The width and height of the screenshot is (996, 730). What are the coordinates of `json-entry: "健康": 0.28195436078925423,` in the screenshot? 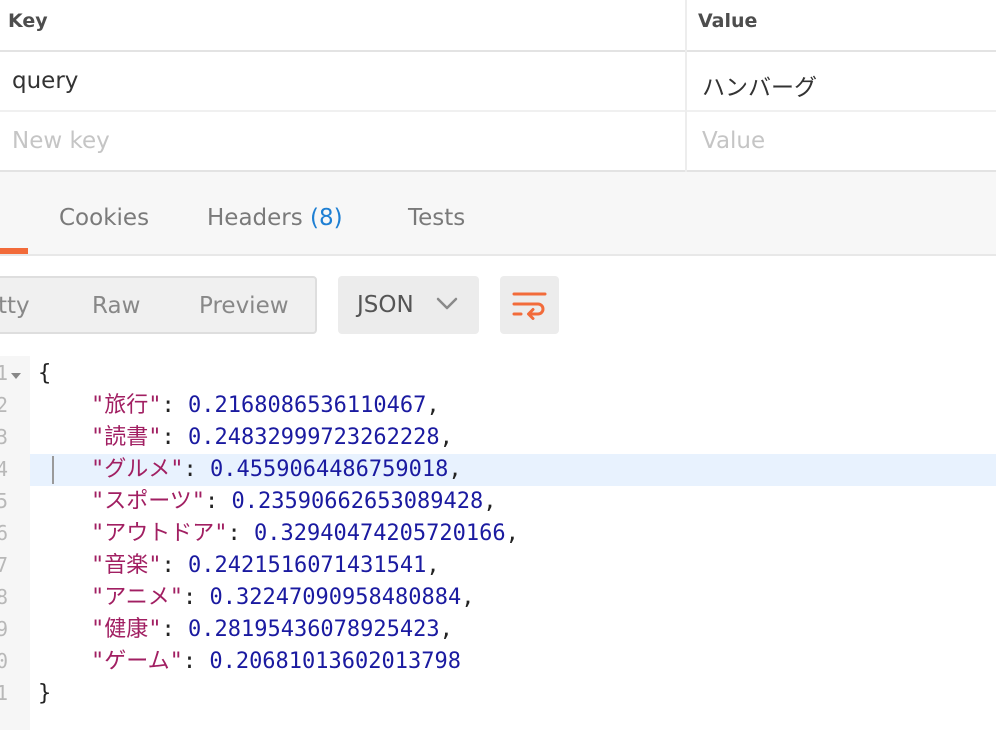 It's located at (271, 629).